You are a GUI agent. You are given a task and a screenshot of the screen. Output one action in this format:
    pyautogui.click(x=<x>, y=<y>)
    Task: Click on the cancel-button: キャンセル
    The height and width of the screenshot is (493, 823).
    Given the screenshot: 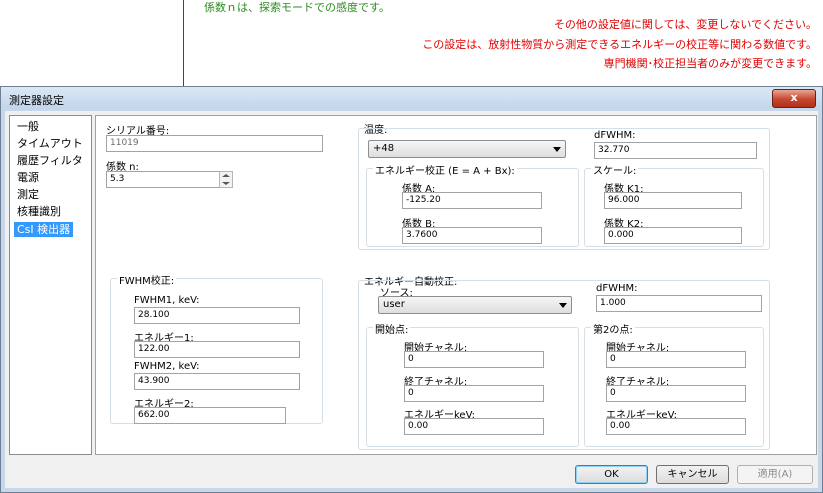 What is the action you would take?
    pyautogui.click(x=692, y=474)
    